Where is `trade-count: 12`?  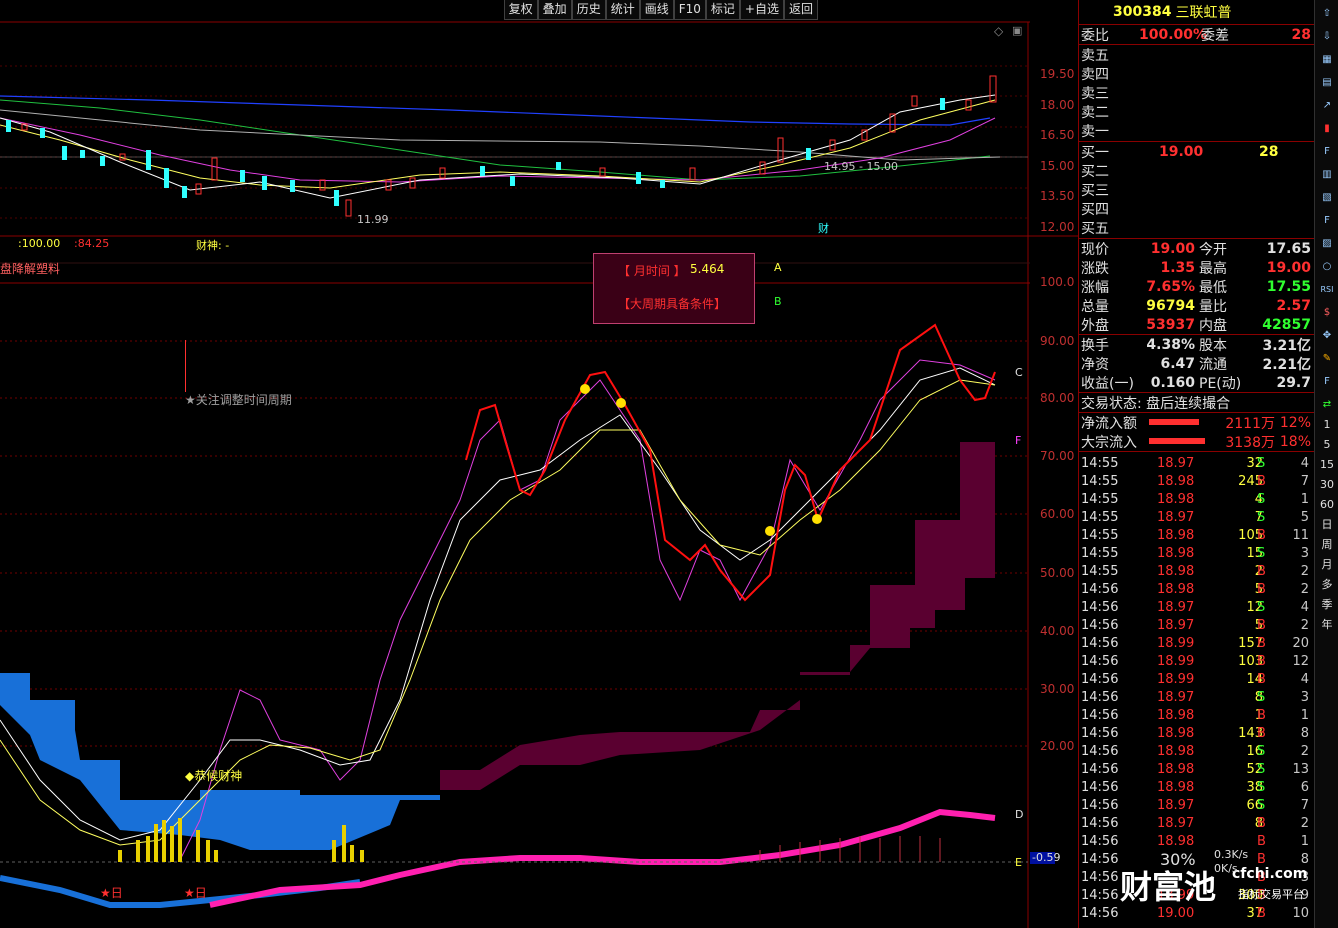 trade-count: 12 is located at coordinates (1300, 661).